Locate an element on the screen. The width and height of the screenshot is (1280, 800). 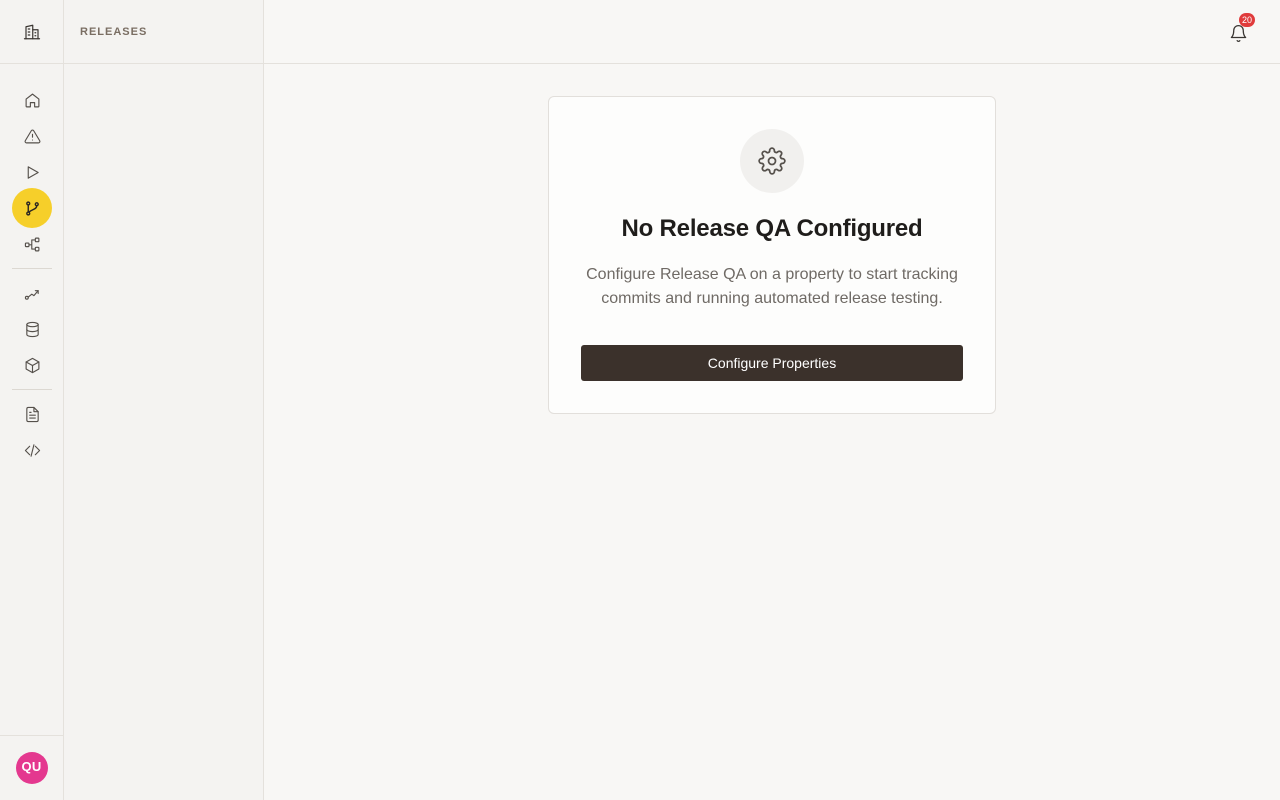
notification-count-badge: 20 is located at coordinates (1247, 20).